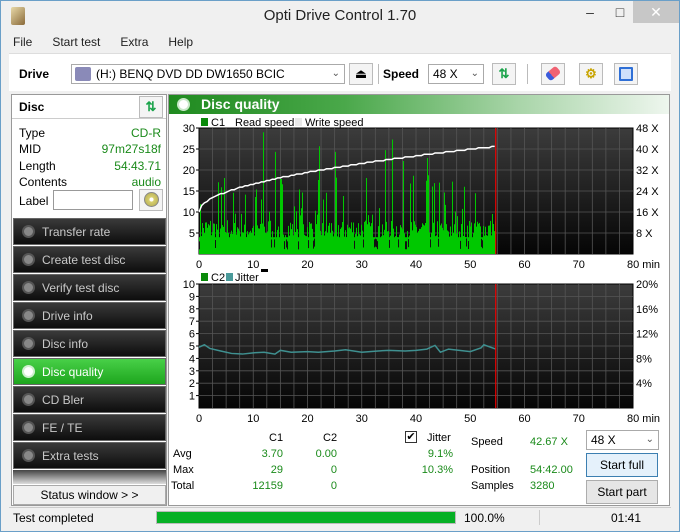 The height and width of the screenshot is (532, 680). Describe the element at coordinates (411, 437) in the screenshot. I see `jitter-checkbox: ✔` at that location.